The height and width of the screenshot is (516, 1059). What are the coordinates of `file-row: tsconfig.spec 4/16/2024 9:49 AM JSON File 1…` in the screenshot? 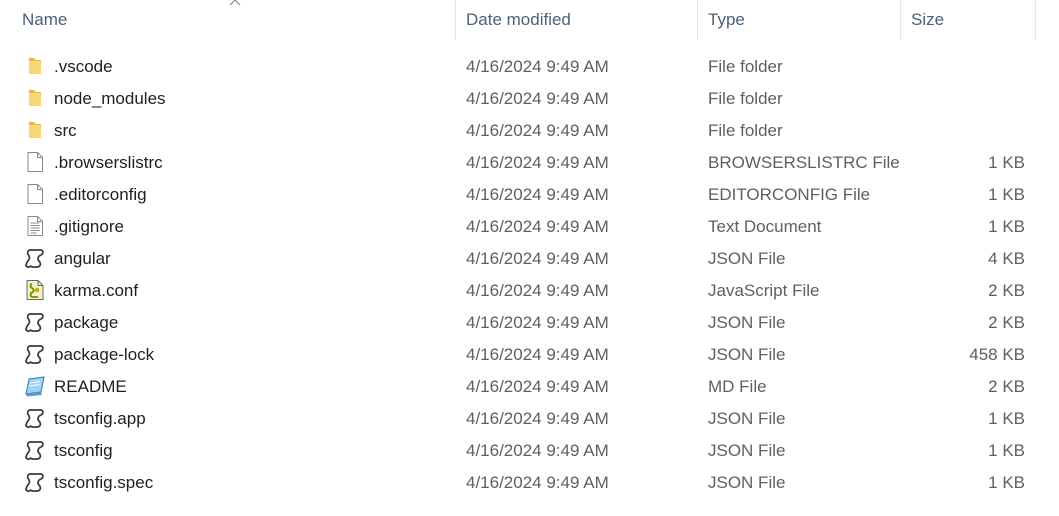 It's located at (520, 483).